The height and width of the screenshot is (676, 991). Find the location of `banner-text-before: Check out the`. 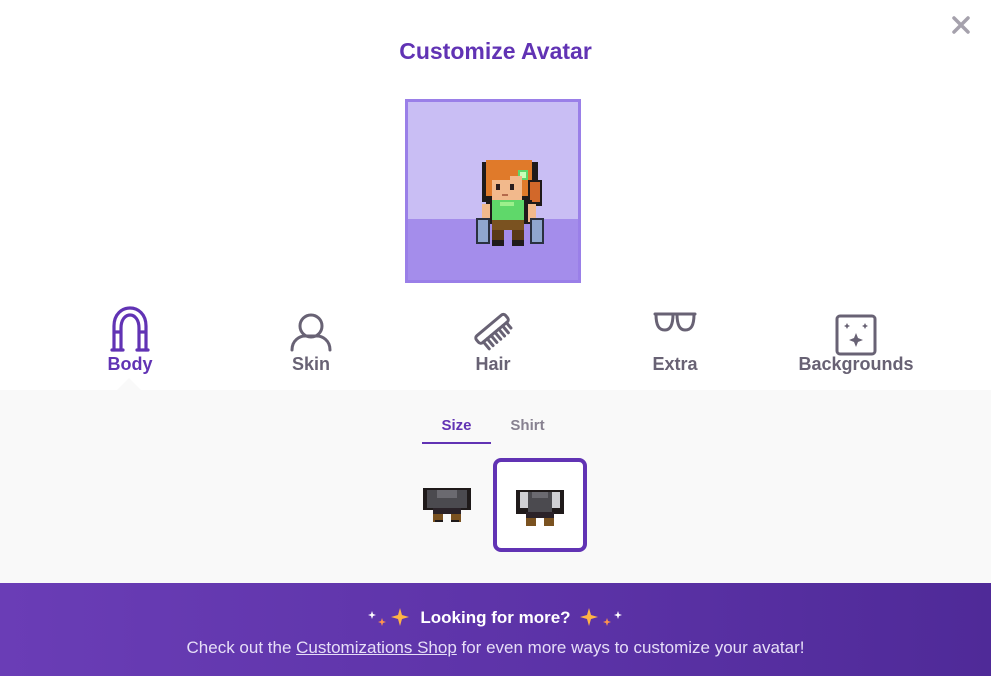

banner-text-before: Check out the is located at coordinates (241, 647).